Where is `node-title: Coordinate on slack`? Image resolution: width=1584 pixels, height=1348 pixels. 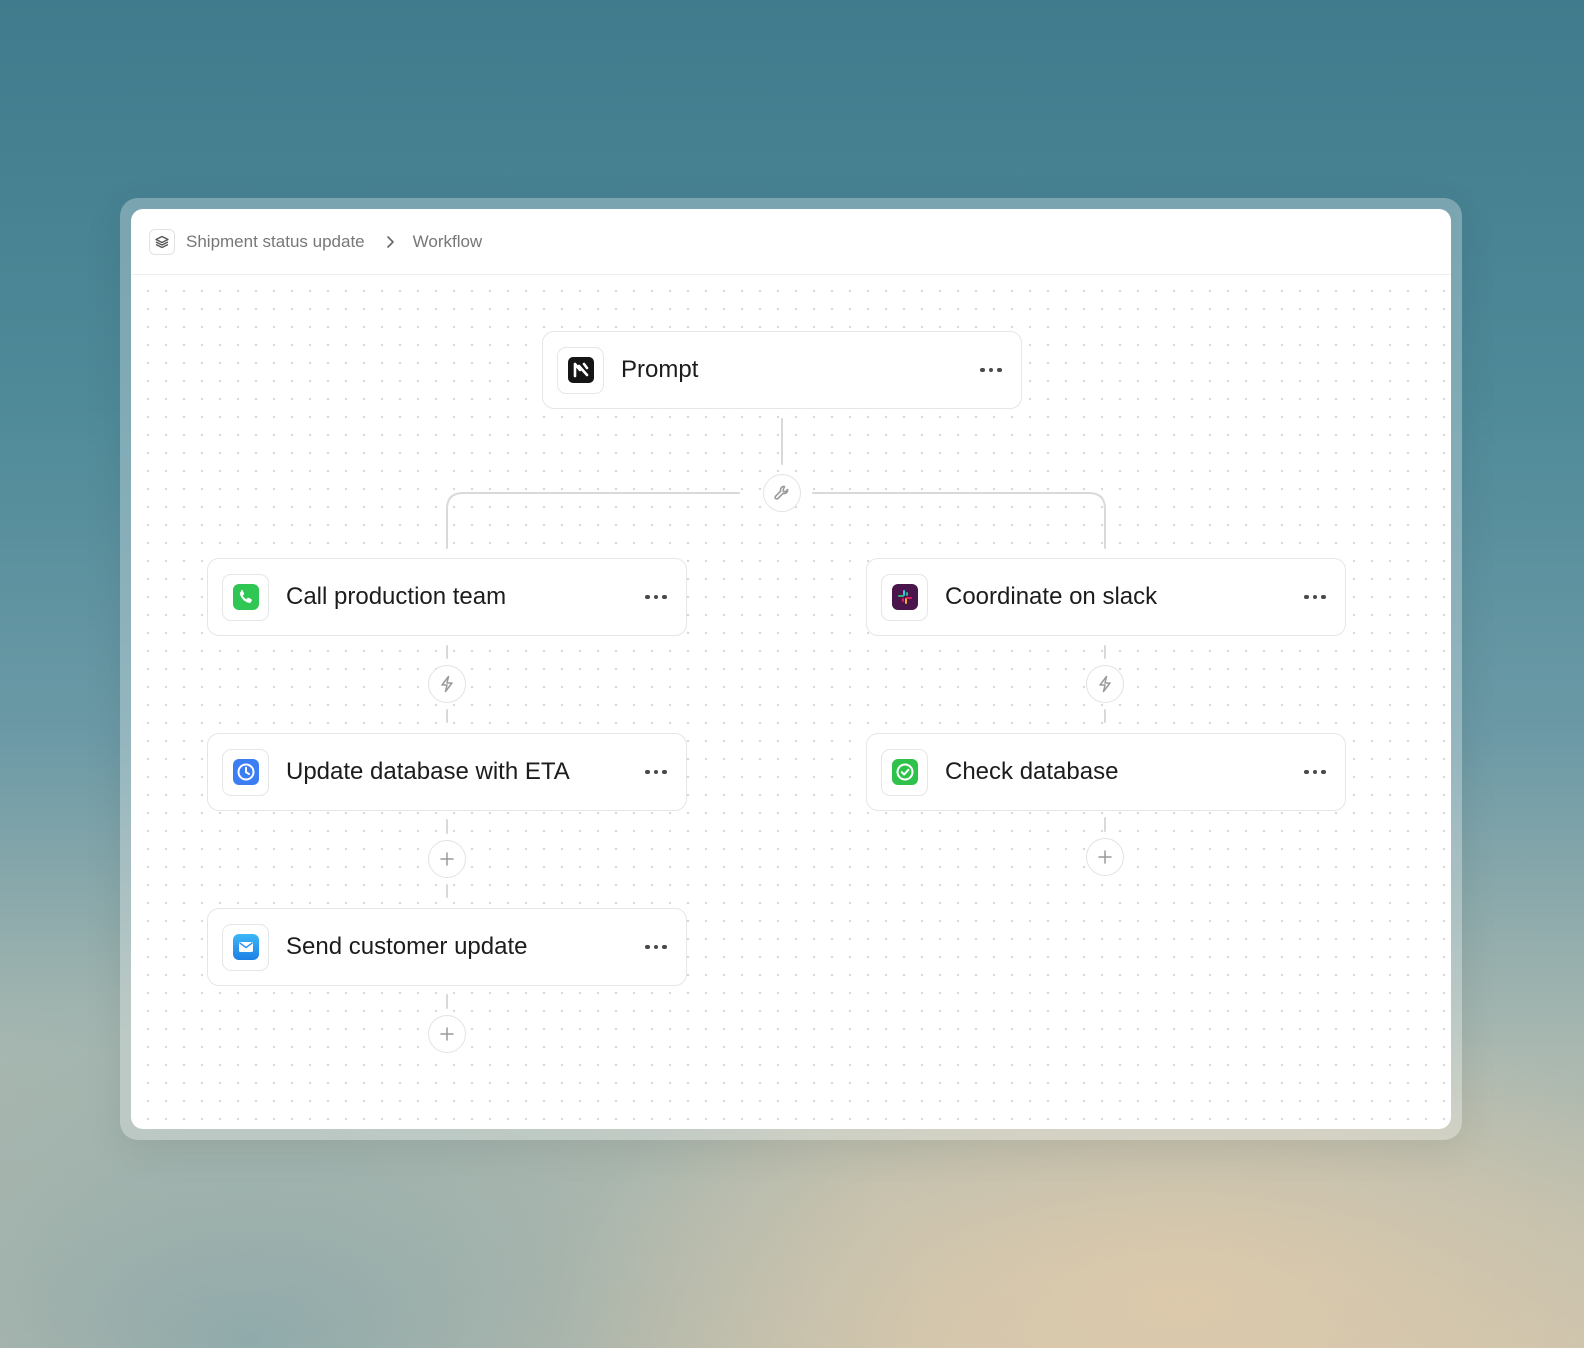
node-title: Coordinate on slack is located at coordinates (1051, 596).